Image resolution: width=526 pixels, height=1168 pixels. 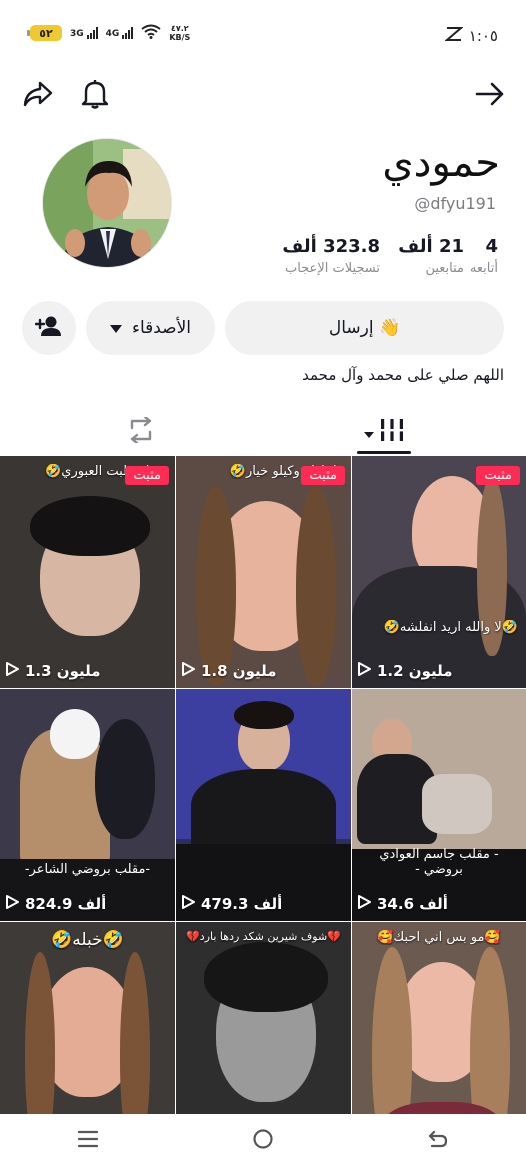 What do you see at coordinates (441, 163) in the screenshot?
I see `profile-name: حمودي` at bounding box center [441, 163].